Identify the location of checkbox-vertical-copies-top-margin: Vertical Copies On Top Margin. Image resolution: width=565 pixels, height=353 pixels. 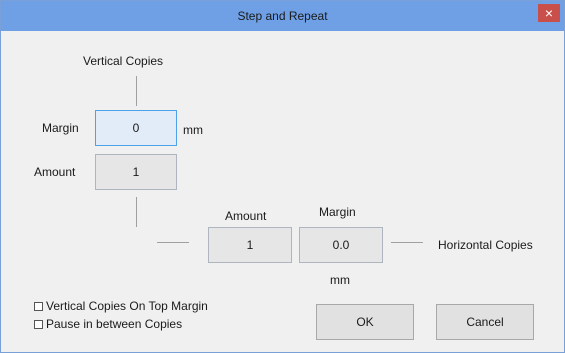
(121, 306).